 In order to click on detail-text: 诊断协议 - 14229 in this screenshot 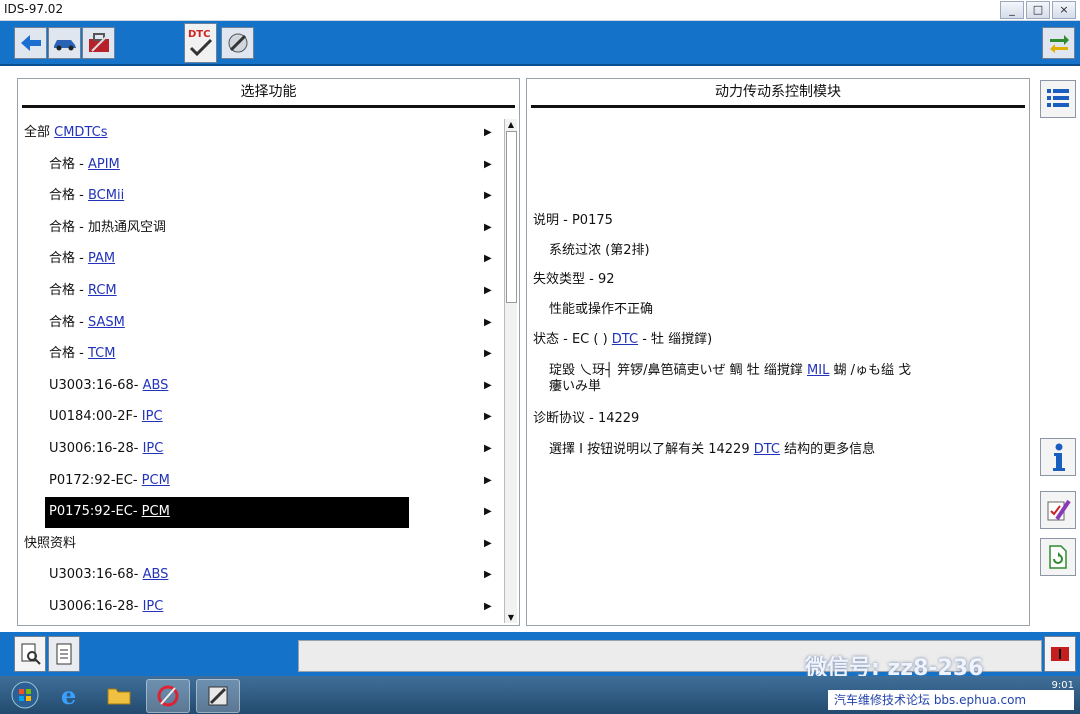, I will do `click(586, 418)`.